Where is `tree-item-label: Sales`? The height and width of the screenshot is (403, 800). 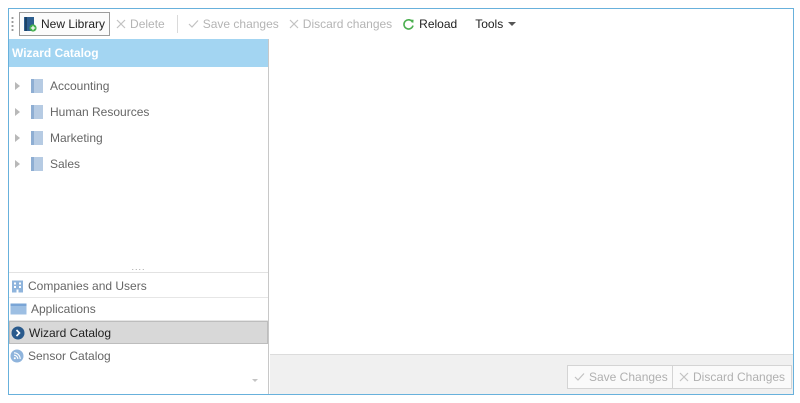 tree-item-label: Sales is located at coordinates (65, 164).